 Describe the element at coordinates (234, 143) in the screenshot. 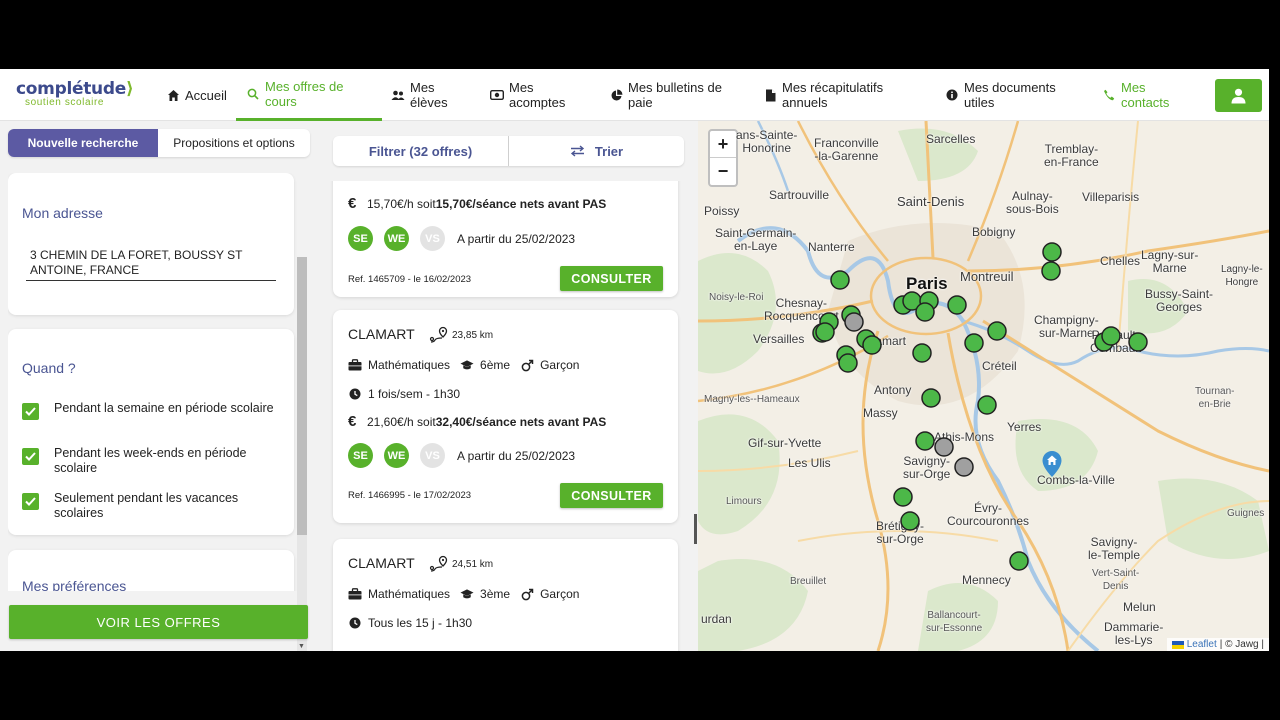

I see `tab-propositions-options: Propositions et options` at that location.